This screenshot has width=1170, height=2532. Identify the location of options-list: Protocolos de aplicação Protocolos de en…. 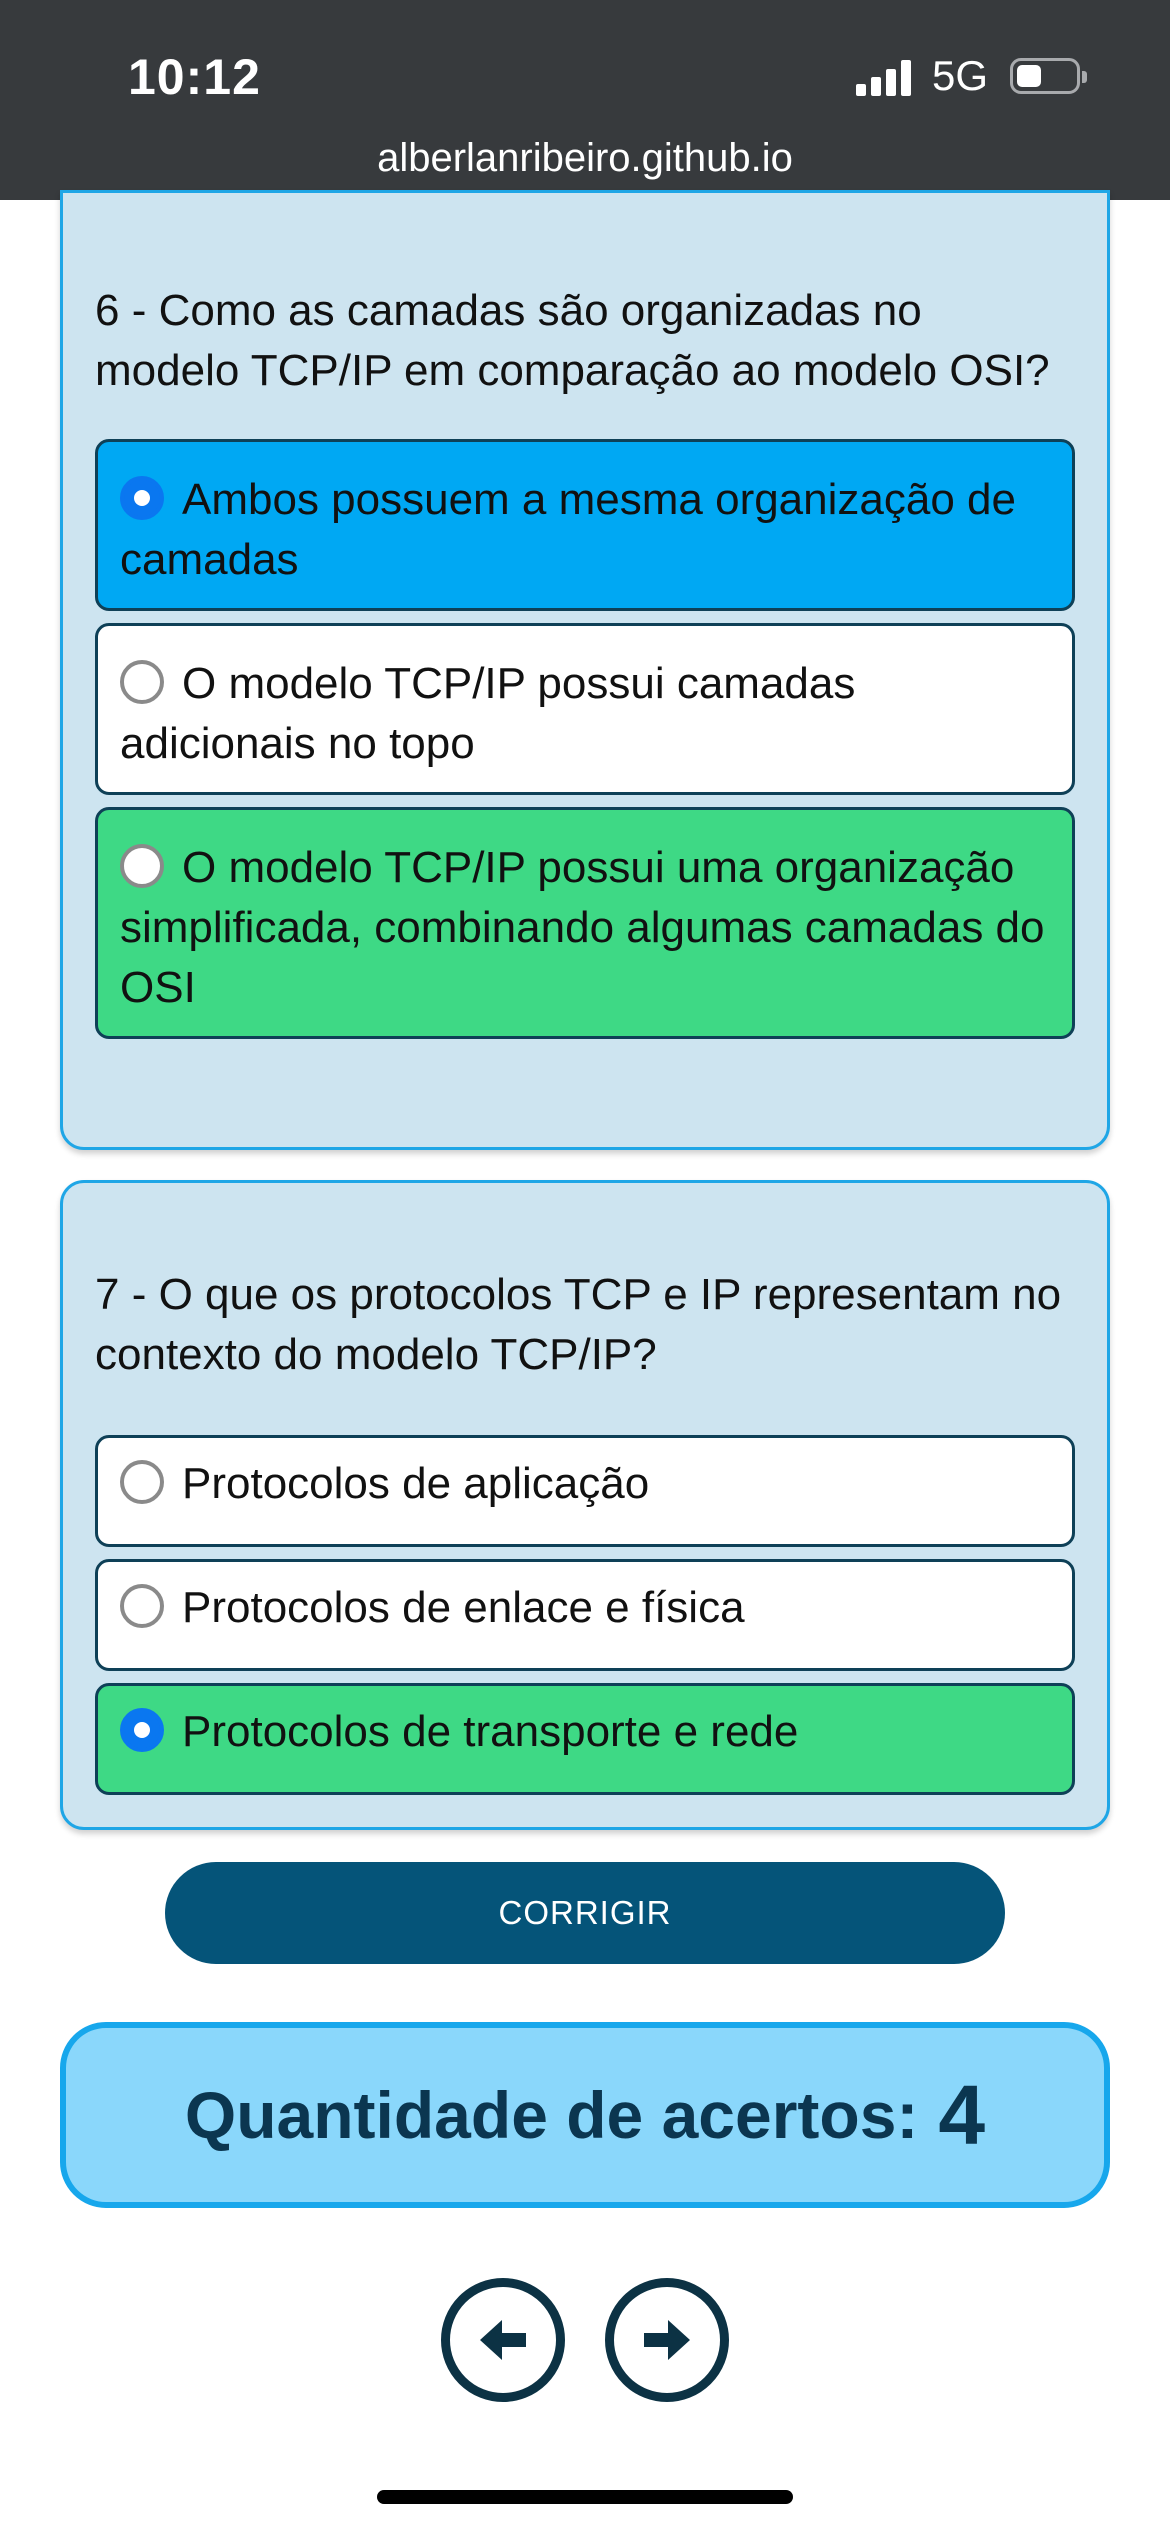
(585, 1615).